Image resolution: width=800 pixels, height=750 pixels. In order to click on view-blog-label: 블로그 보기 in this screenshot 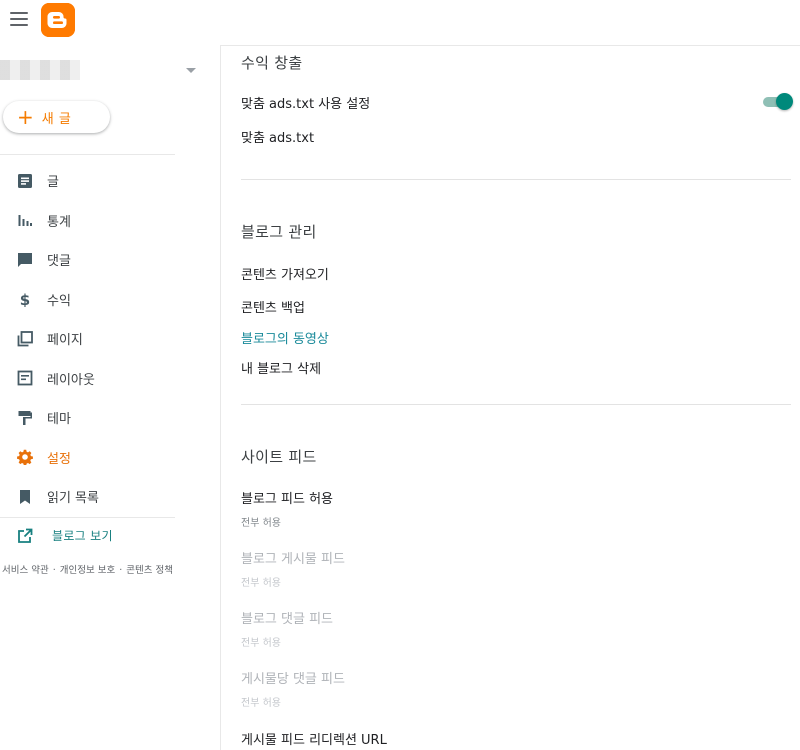, I will do `click(82, 536)`.